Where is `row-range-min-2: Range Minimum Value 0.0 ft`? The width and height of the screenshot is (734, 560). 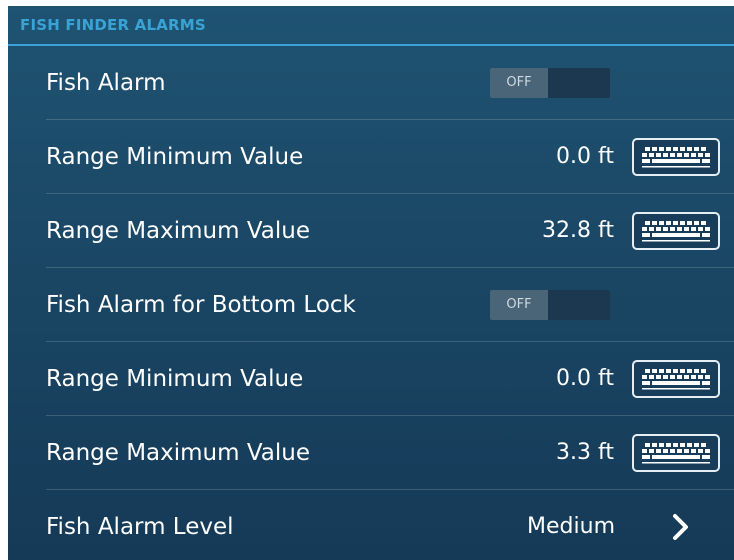
row-range-min-2: Range Minimum Value 0.0 ft is located at coordinates (390, 379).